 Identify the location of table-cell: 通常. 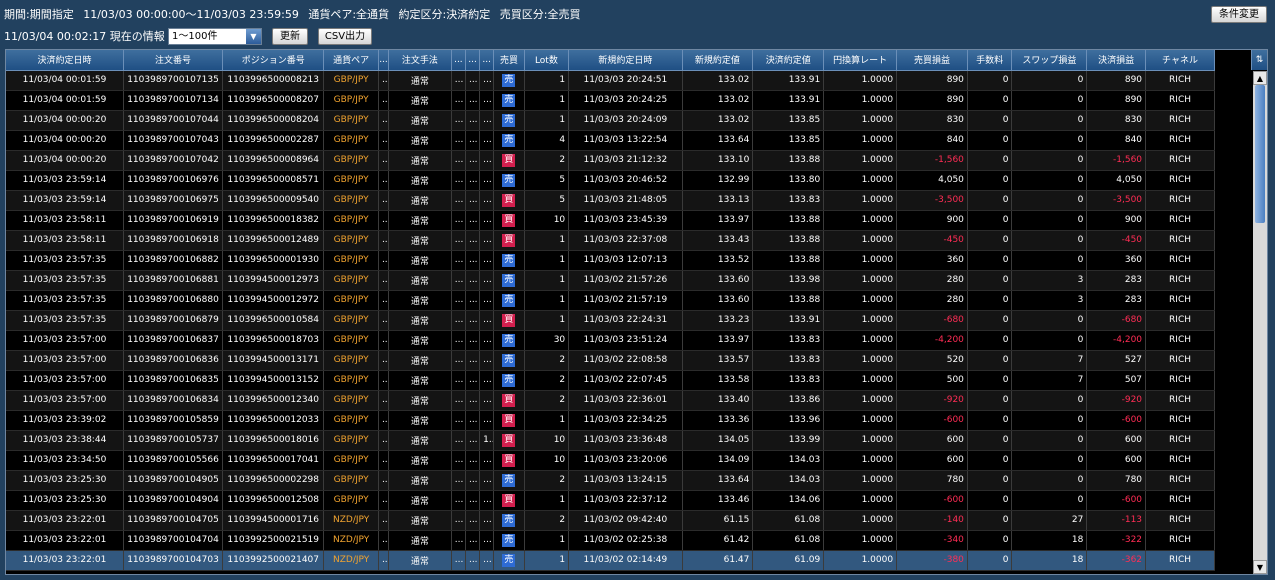
(420, 200).